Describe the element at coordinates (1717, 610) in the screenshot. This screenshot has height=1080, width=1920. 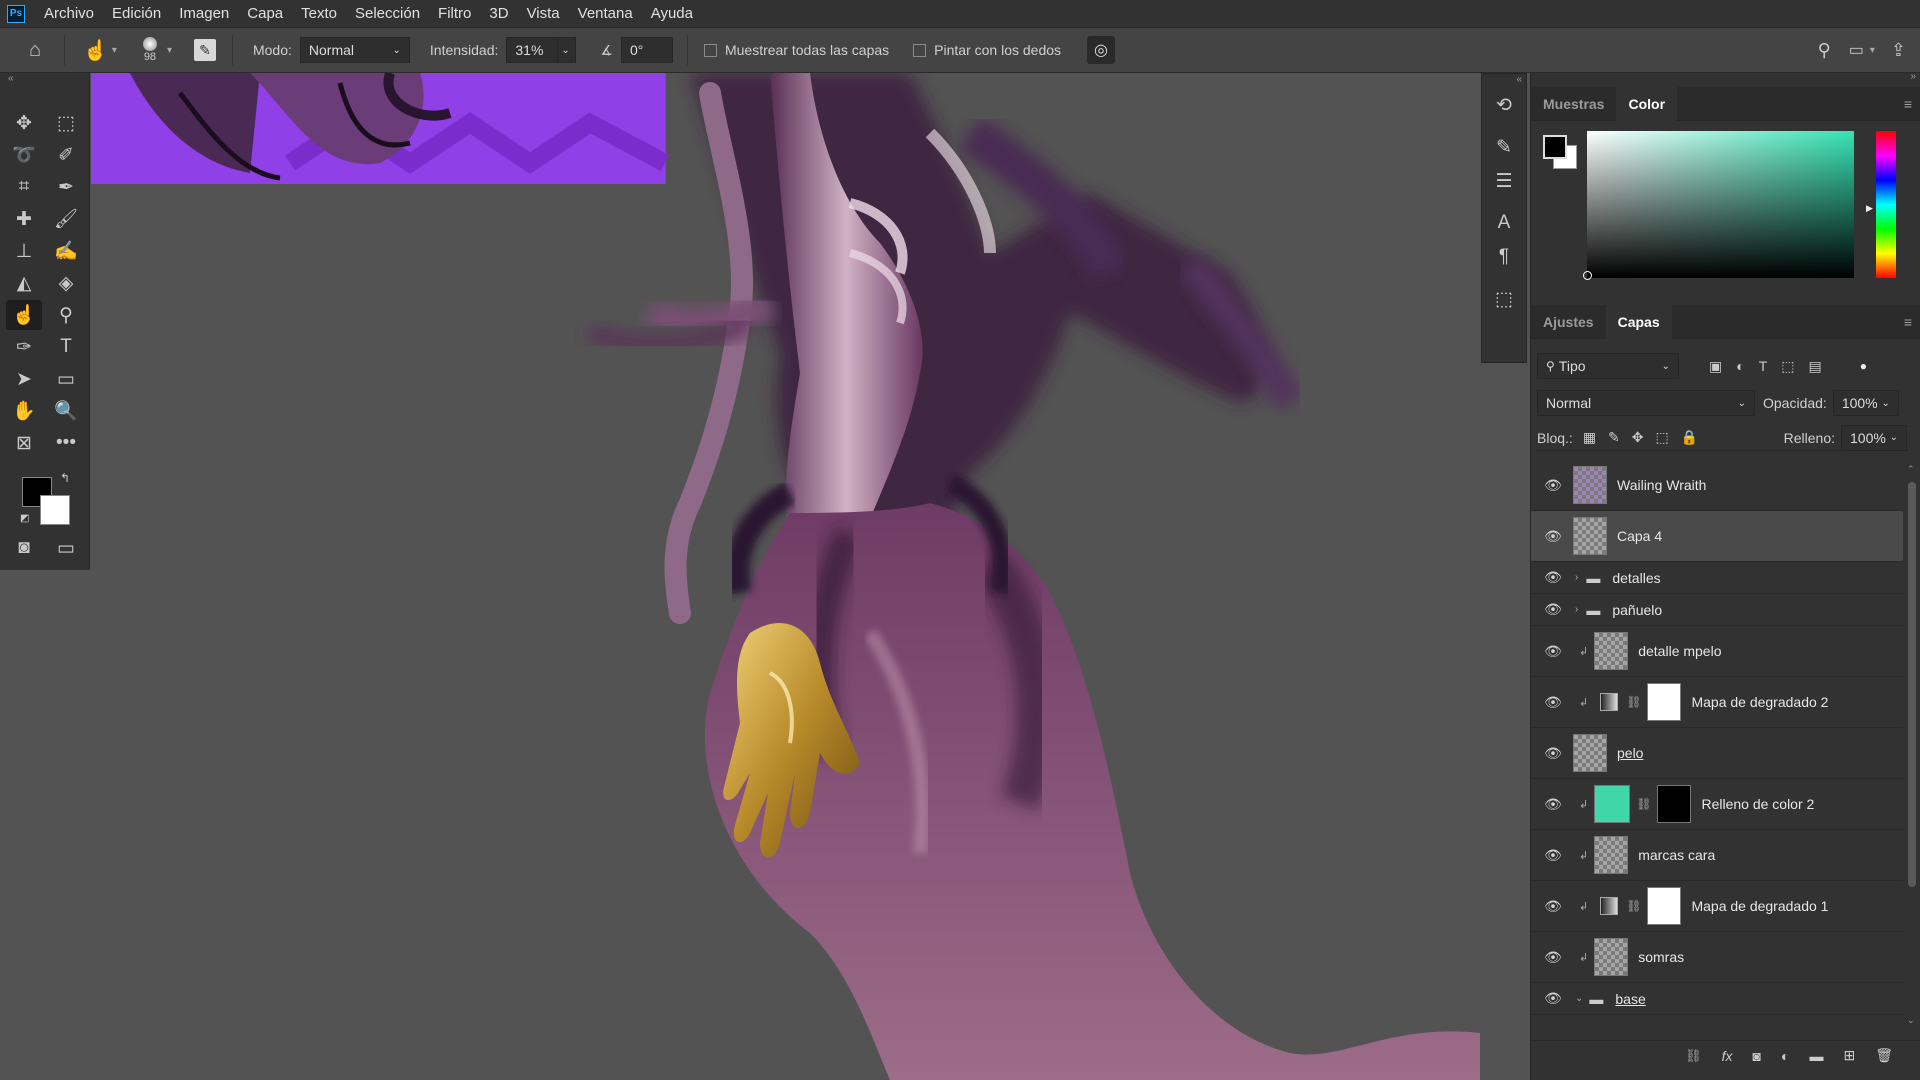
I see `layer-row: 👁 › ▬ pañuelo` at that location.